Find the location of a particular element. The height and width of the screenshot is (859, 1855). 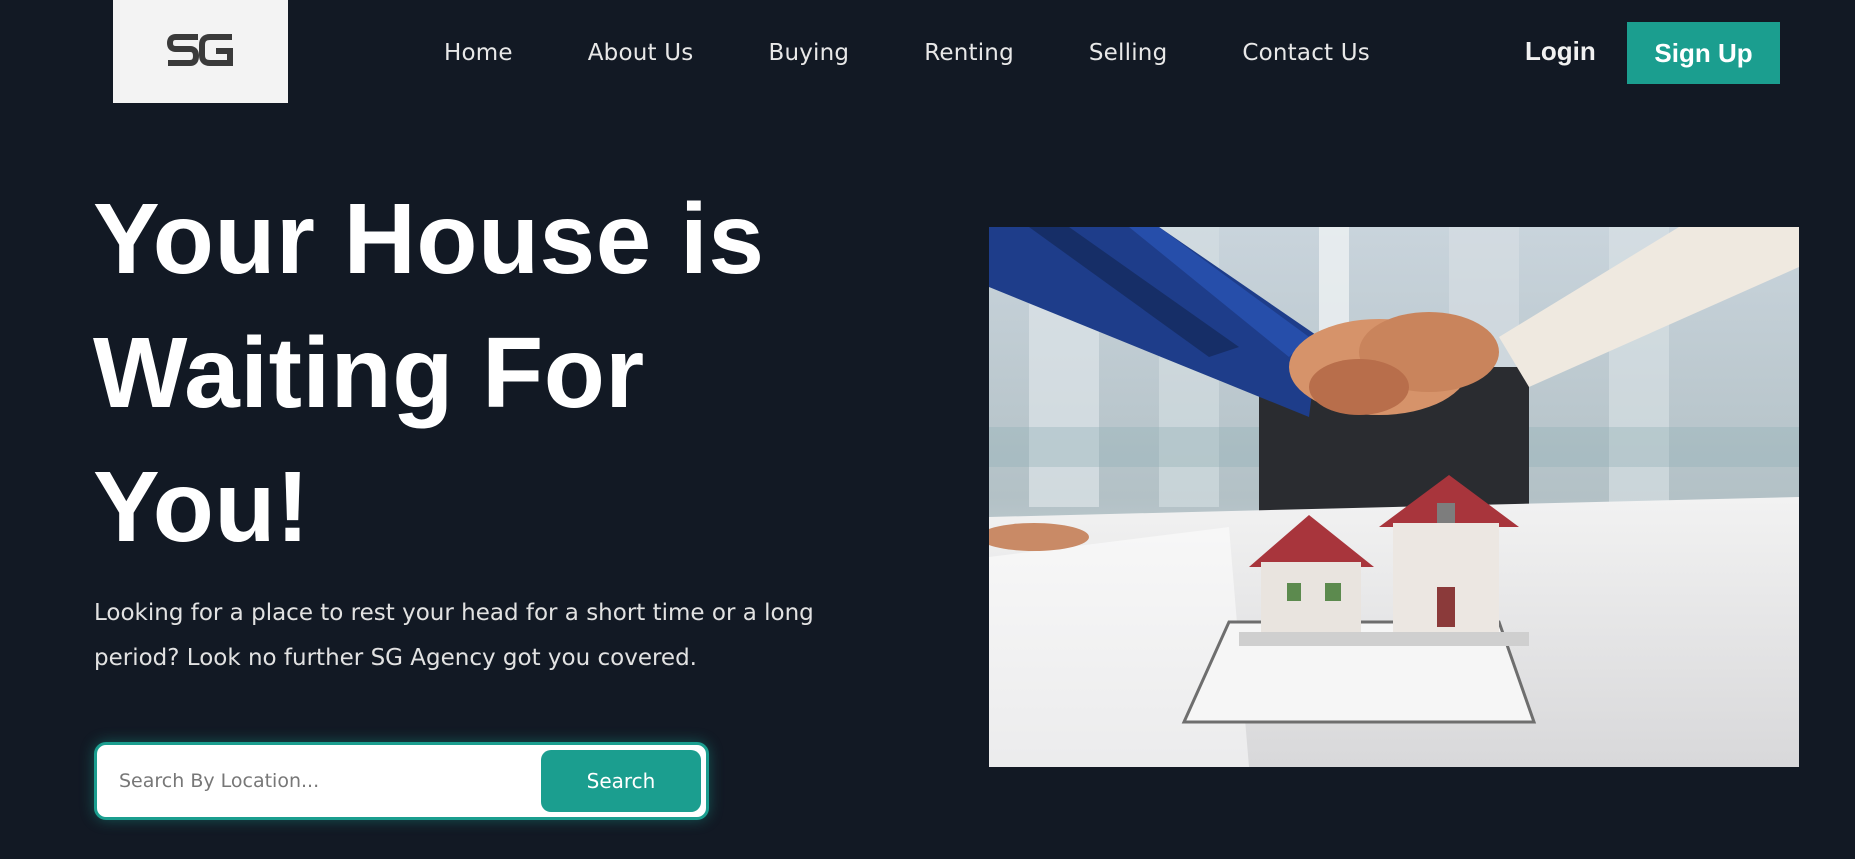

search-input is located at coordinates (319, 781).